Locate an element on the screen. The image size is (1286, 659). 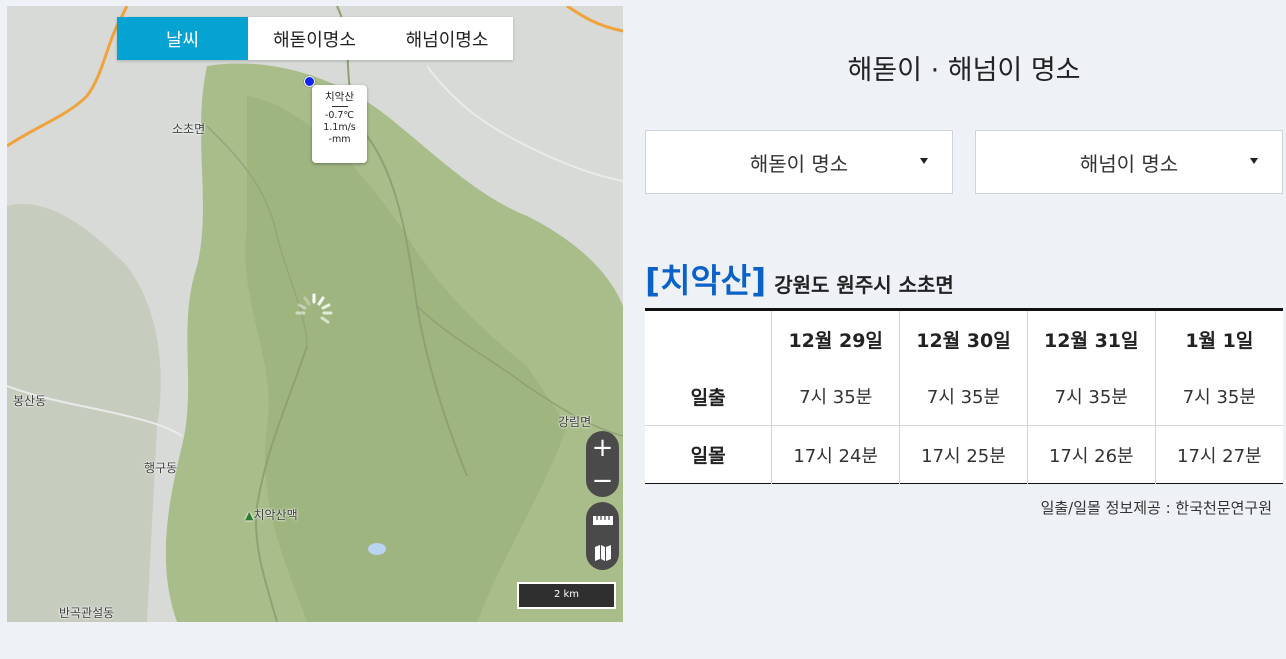
place-label-bongsan: 봉산동 is located at coordinates (30, 401).